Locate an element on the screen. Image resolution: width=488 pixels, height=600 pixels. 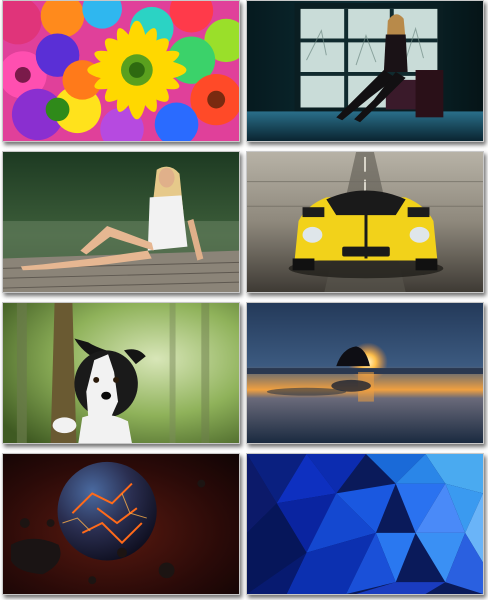
sports-car-image is located at coordinates (365, 222).